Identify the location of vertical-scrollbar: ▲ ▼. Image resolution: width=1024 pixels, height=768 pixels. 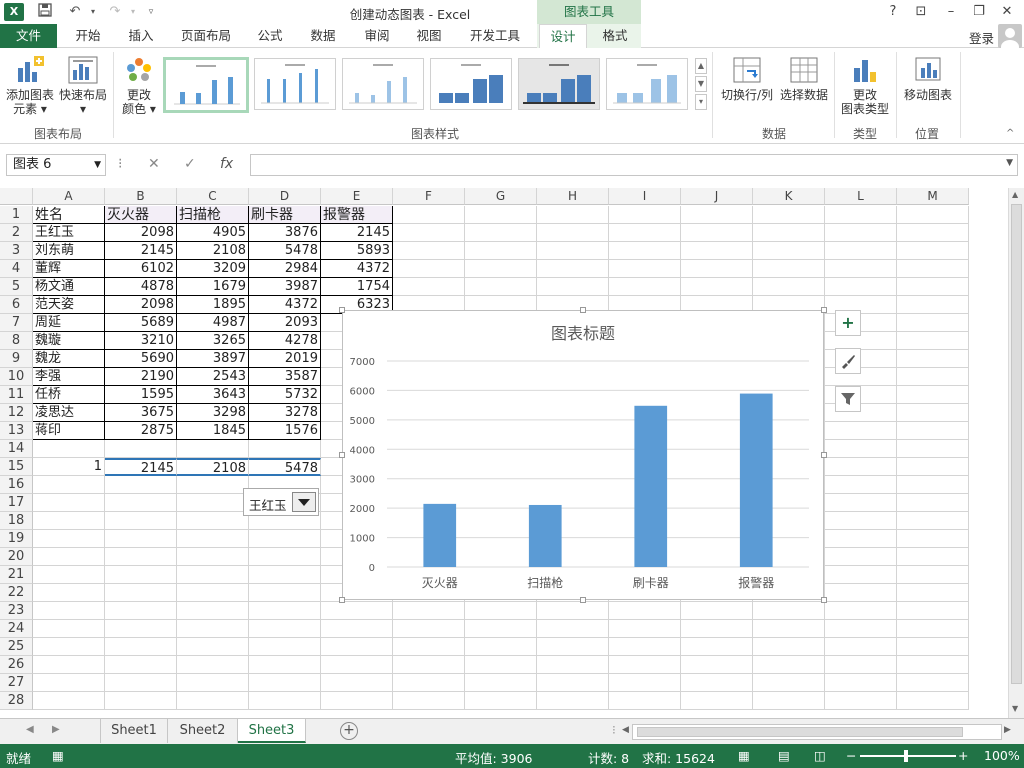
(1016, 453).